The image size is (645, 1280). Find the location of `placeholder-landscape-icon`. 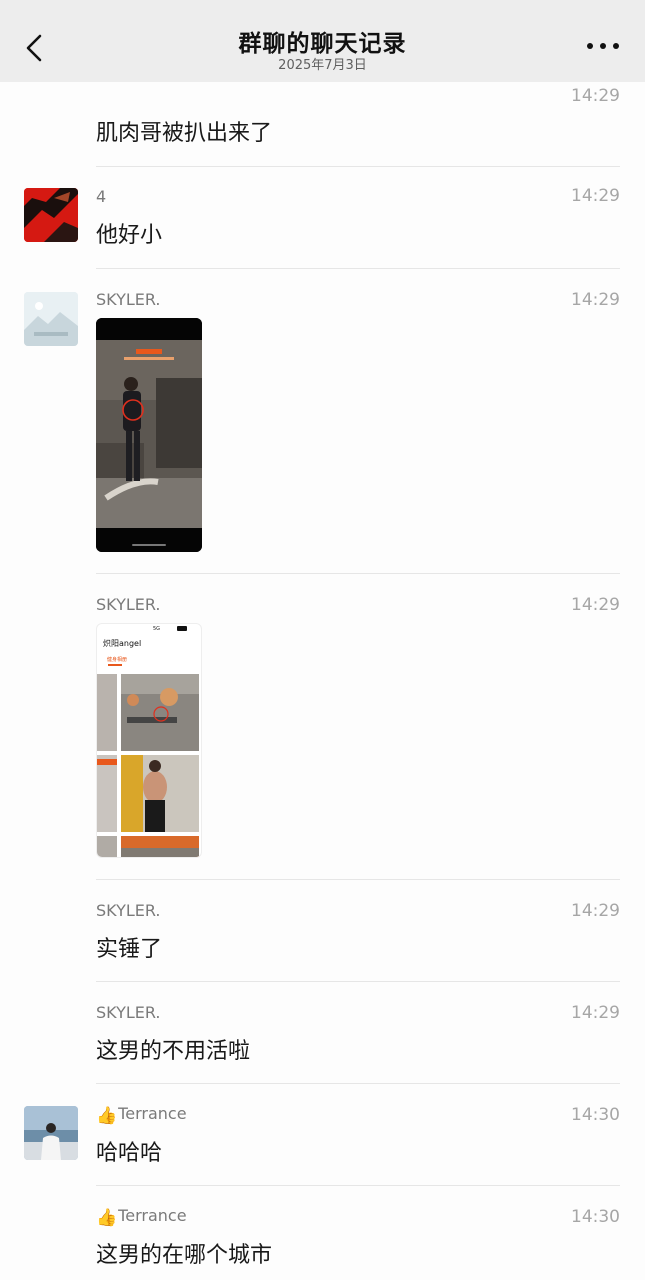

placeholder-landscape-icon is located at coordinates (51, 319).